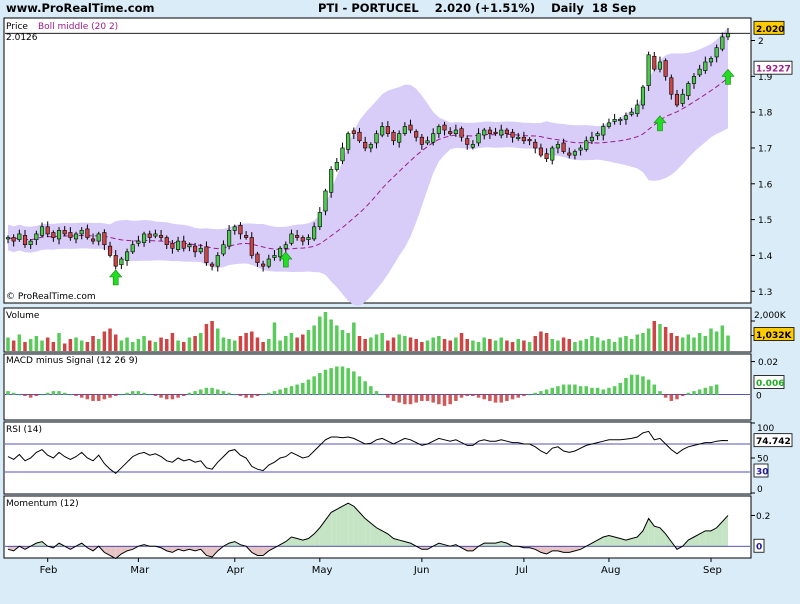 This screenshot has height=604, width=800. What do you see at coordinates (759, 548) in the screenshot?
I see `momentum-zero-badge-text: 0` at bounding box center [759, 548].